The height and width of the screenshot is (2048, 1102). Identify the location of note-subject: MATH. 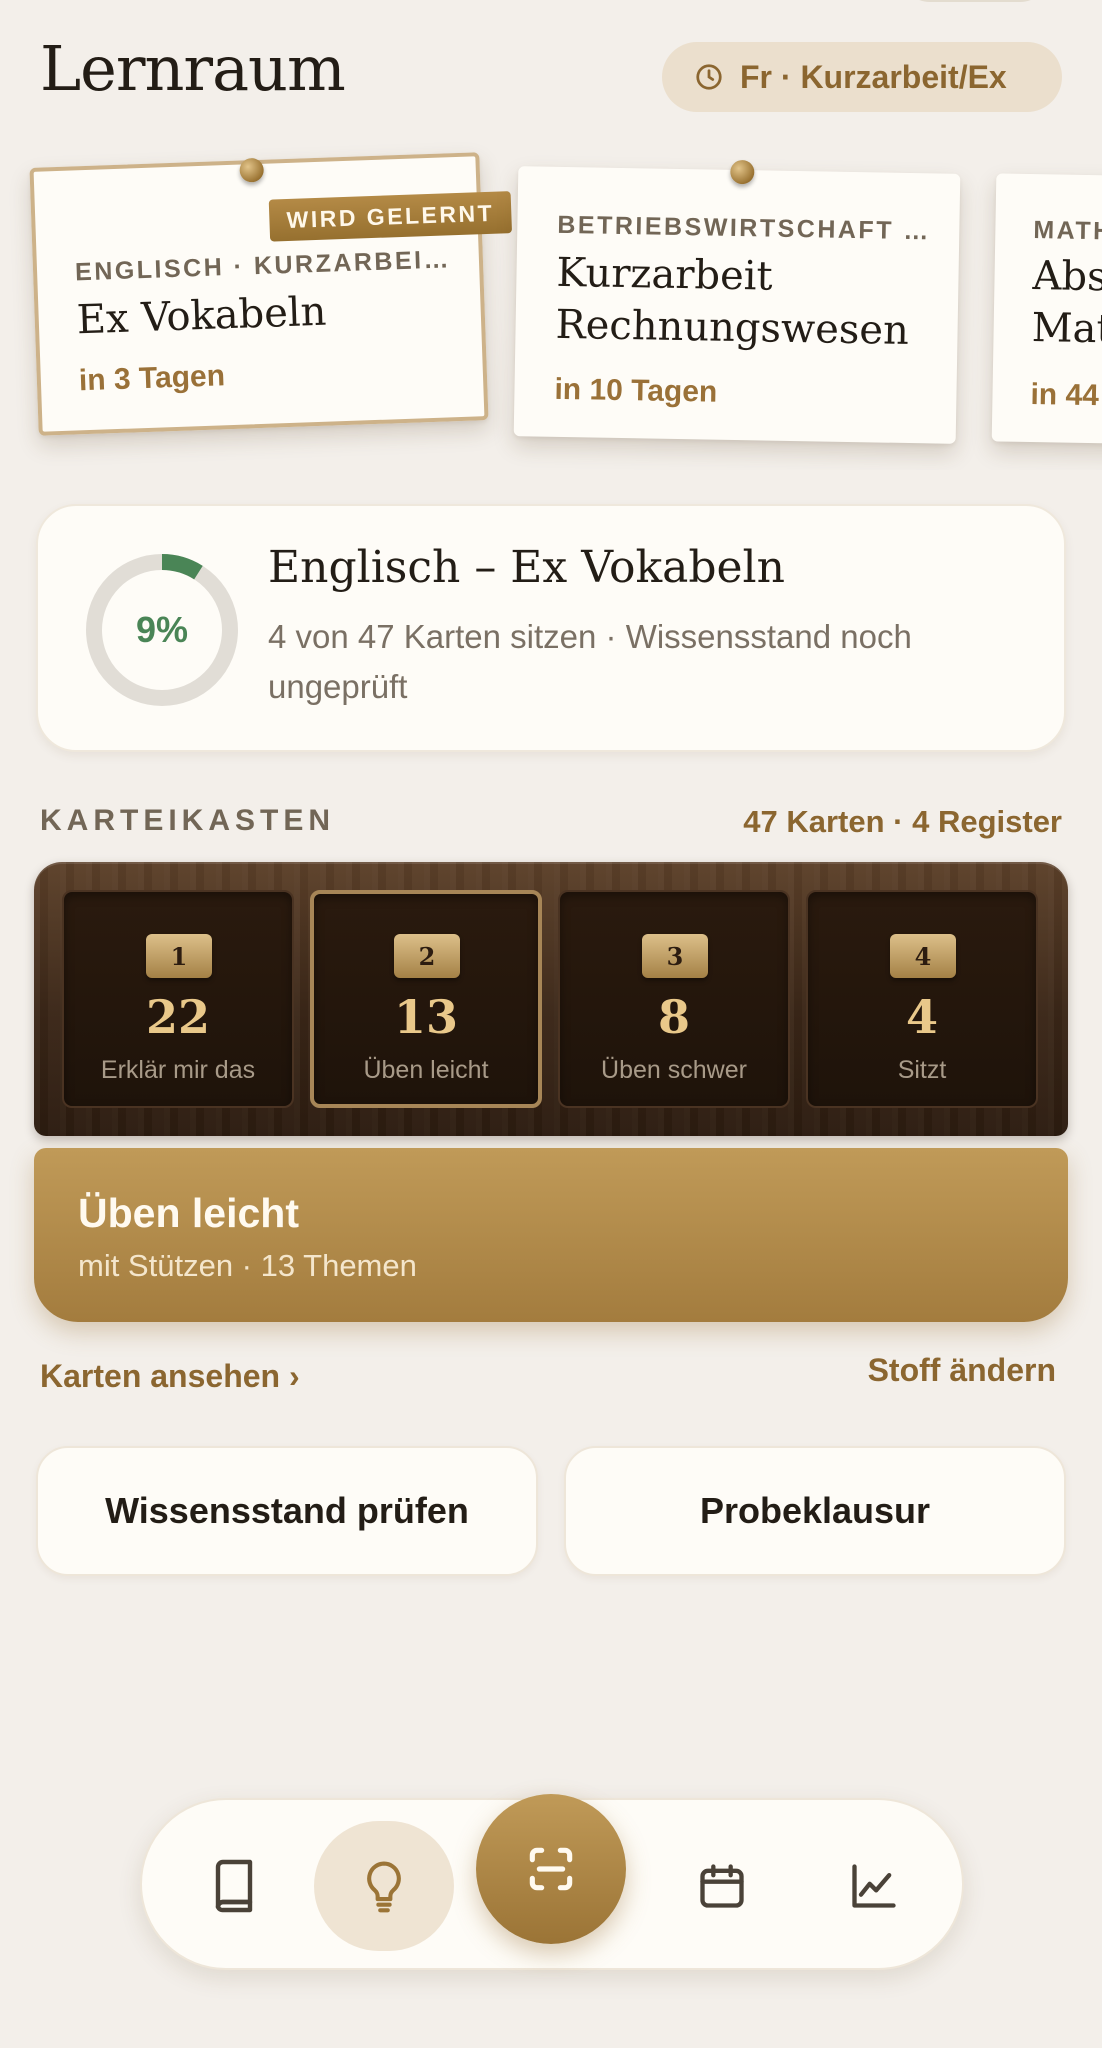
(1067, 231).